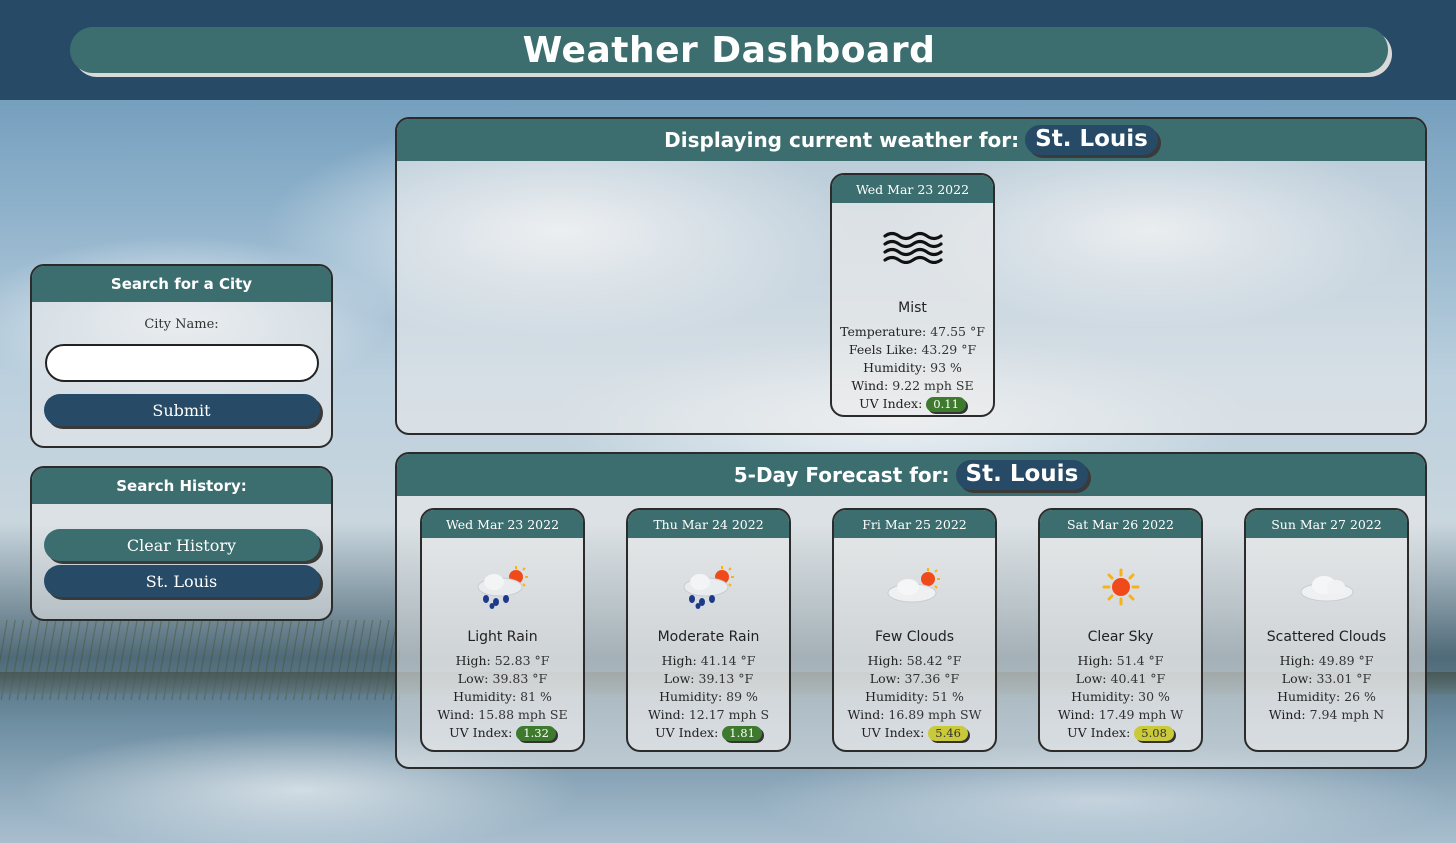 This screenshot has width=1456, height=843. I want to click on current-feels-like-row: Feels Like: 43.29 °F, so click(912, 349).